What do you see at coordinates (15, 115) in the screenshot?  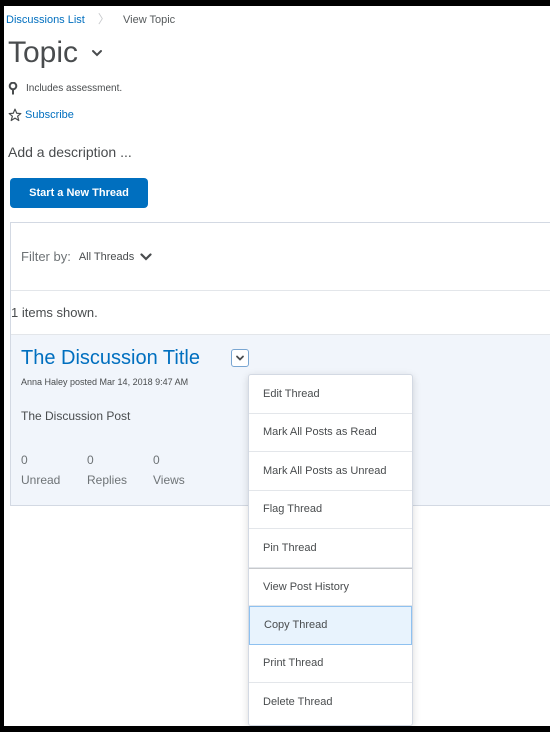 I see `star-icon` at bounding box center [15, 115].